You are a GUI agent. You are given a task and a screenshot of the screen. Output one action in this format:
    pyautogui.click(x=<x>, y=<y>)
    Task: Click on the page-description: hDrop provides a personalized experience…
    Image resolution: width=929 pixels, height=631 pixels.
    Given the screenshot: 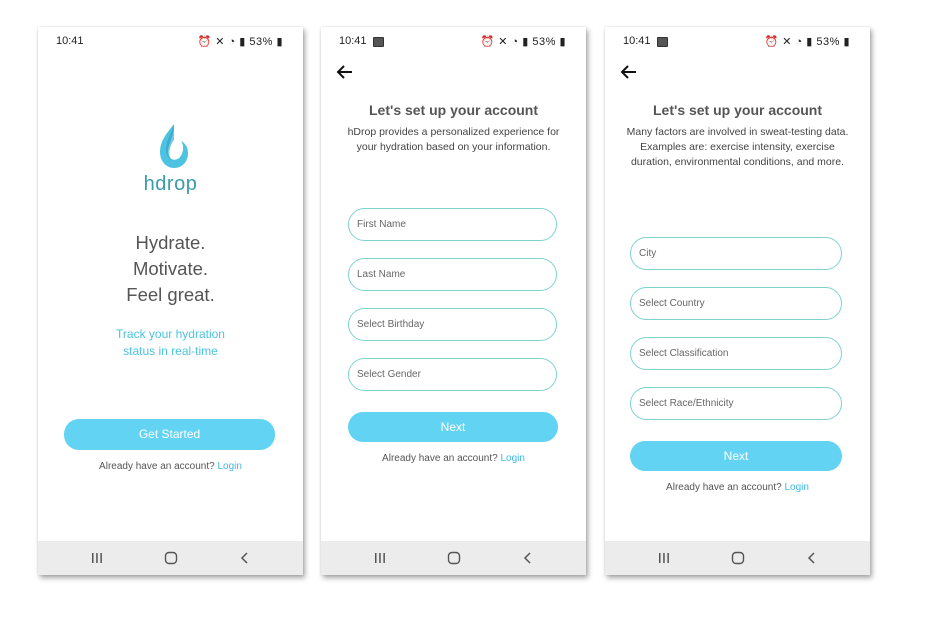 What is the action you would take?
    pyautogui.click(x=453, y=139)
    